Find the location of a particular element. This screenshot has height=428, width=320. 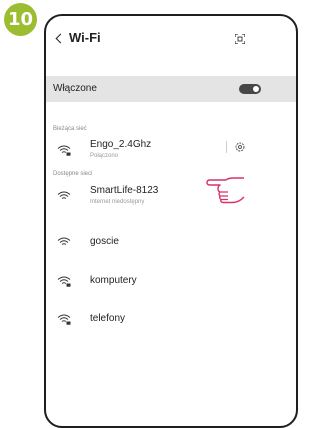

network-status: Połączono is located at coordinates (104, 156).